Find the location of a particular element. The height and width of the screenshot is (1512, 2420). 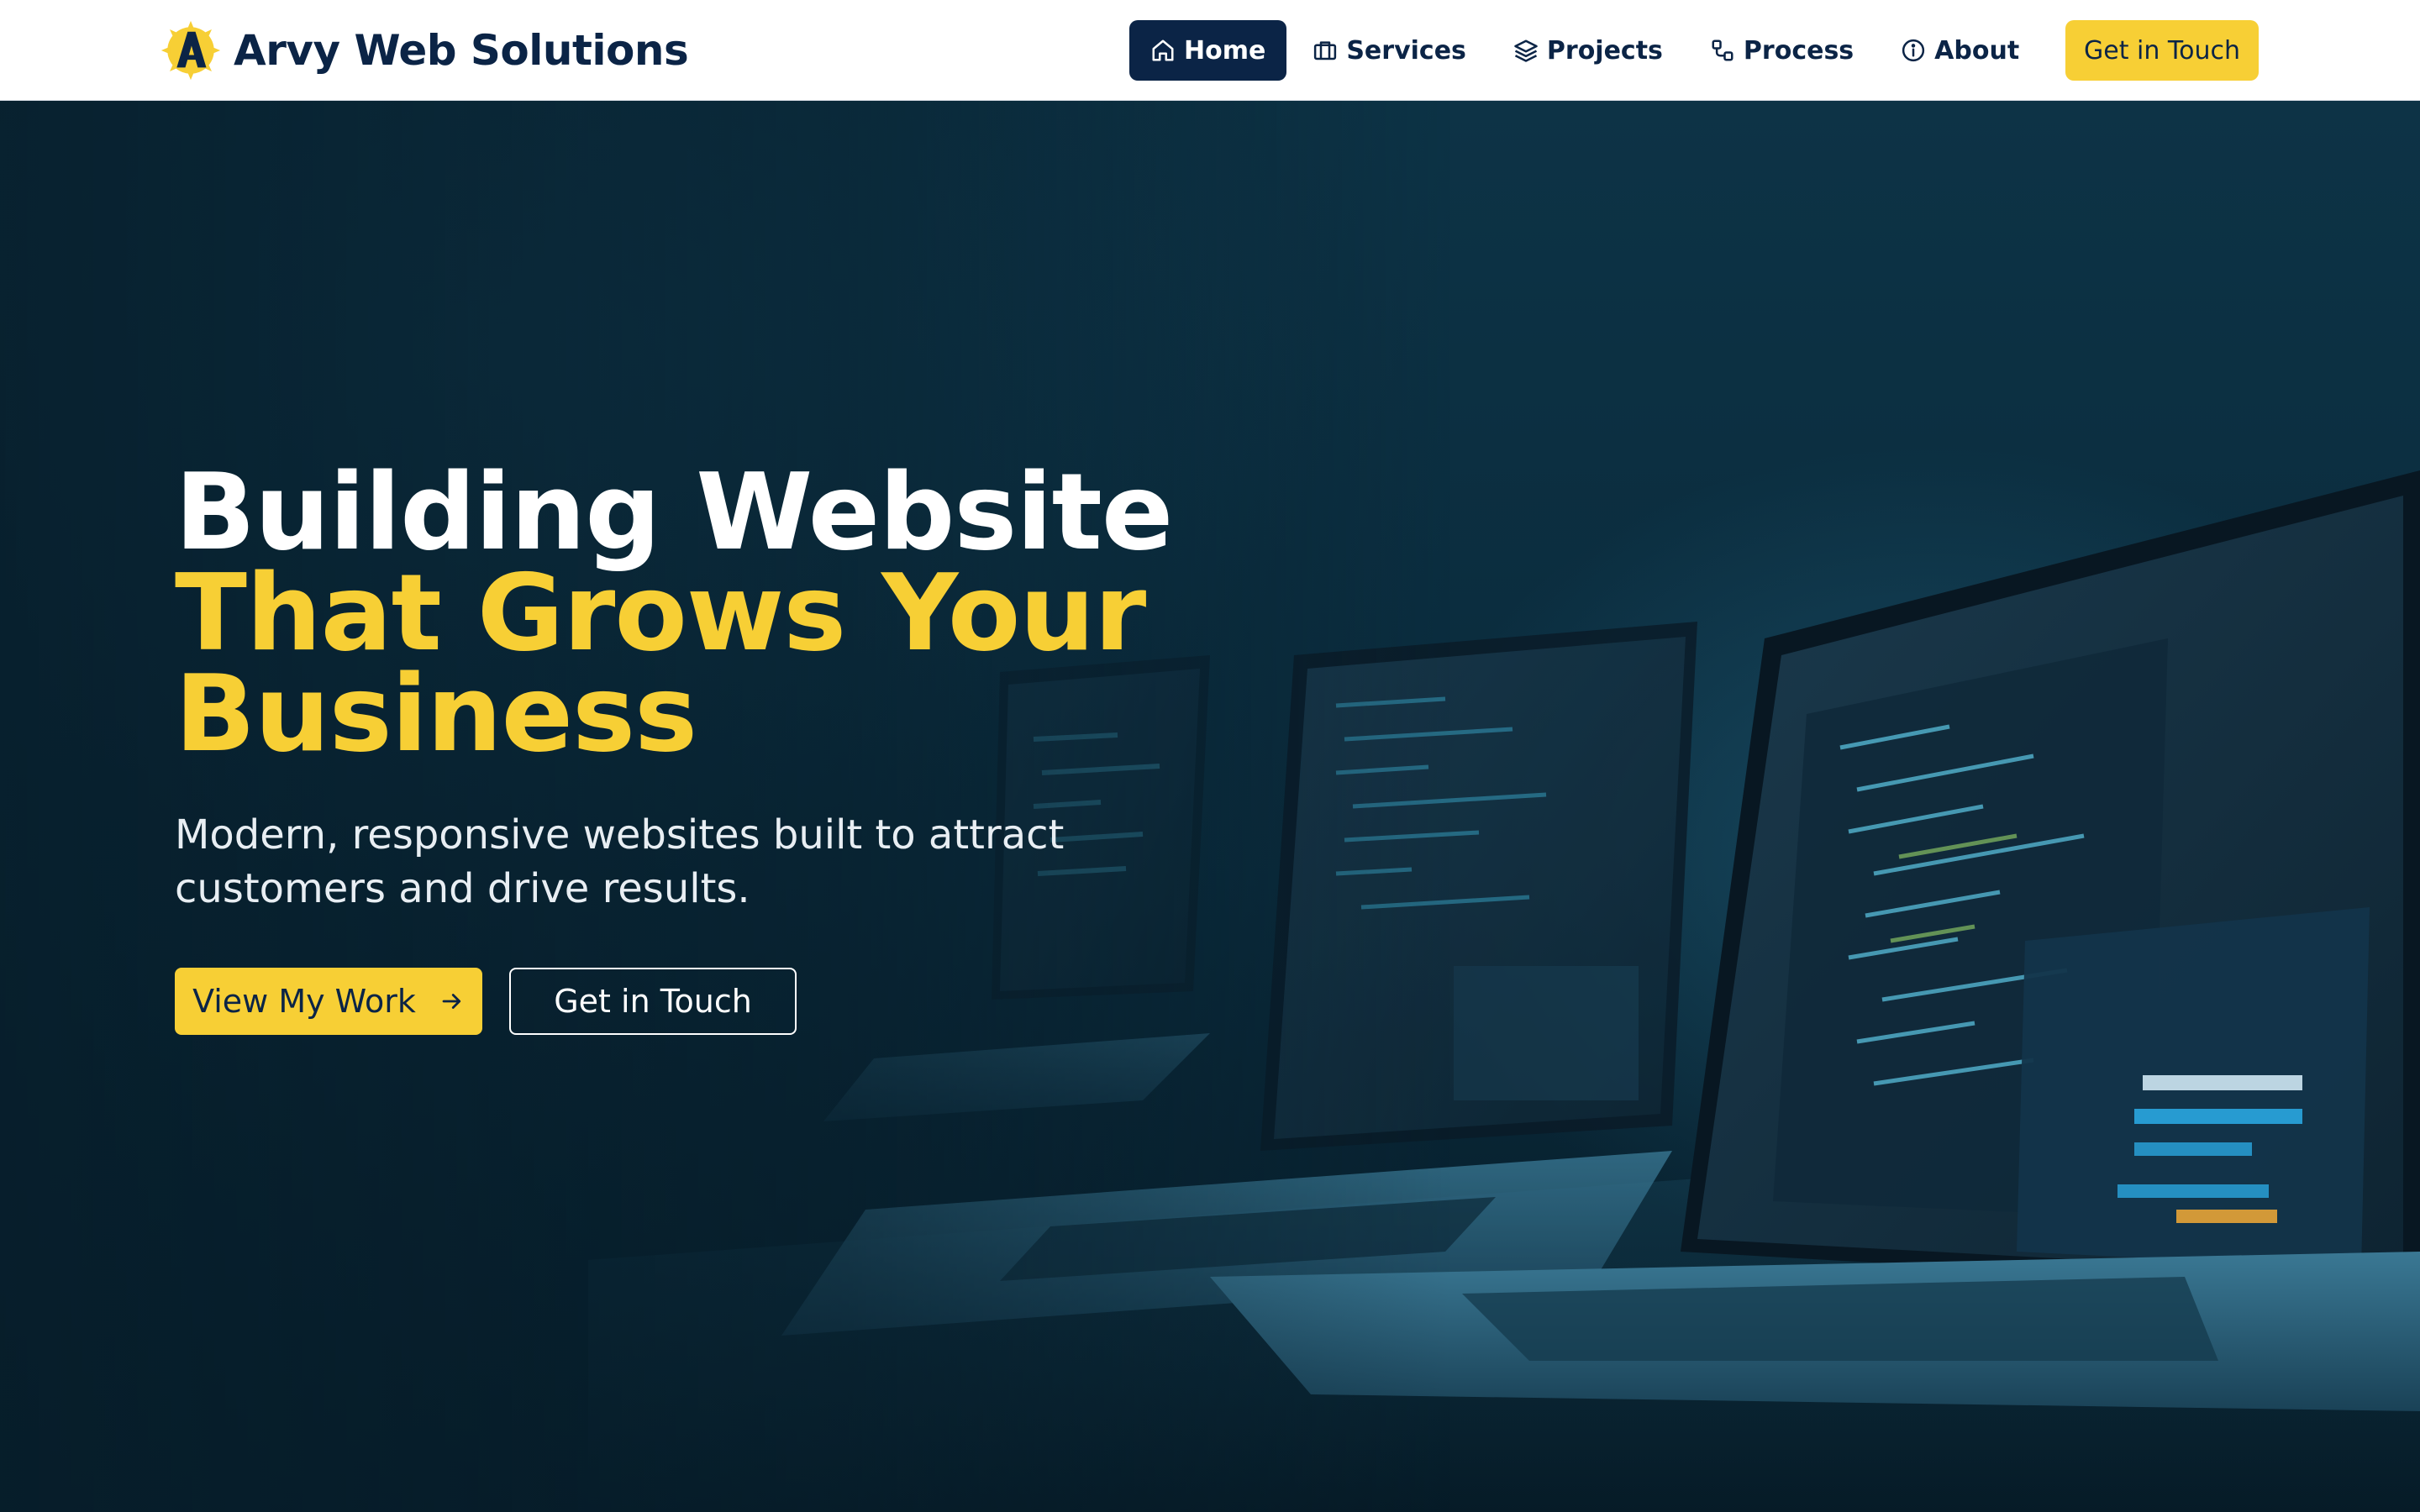

nav-item-projects: Projects is located at coordinates (1588, 50).